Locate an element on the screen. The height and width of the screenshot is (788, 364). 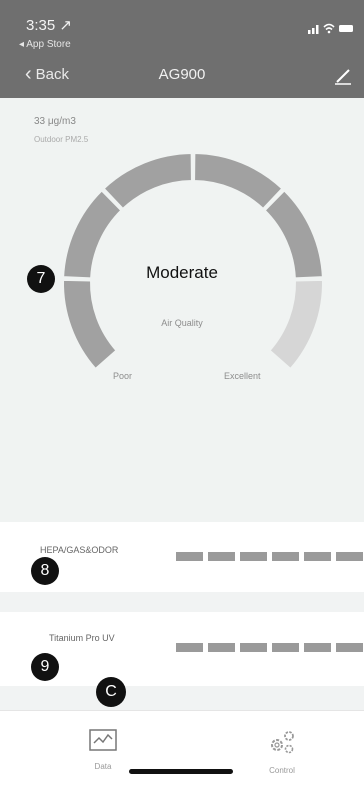
callout-badge-c: C is located at coordinates (111, 692).